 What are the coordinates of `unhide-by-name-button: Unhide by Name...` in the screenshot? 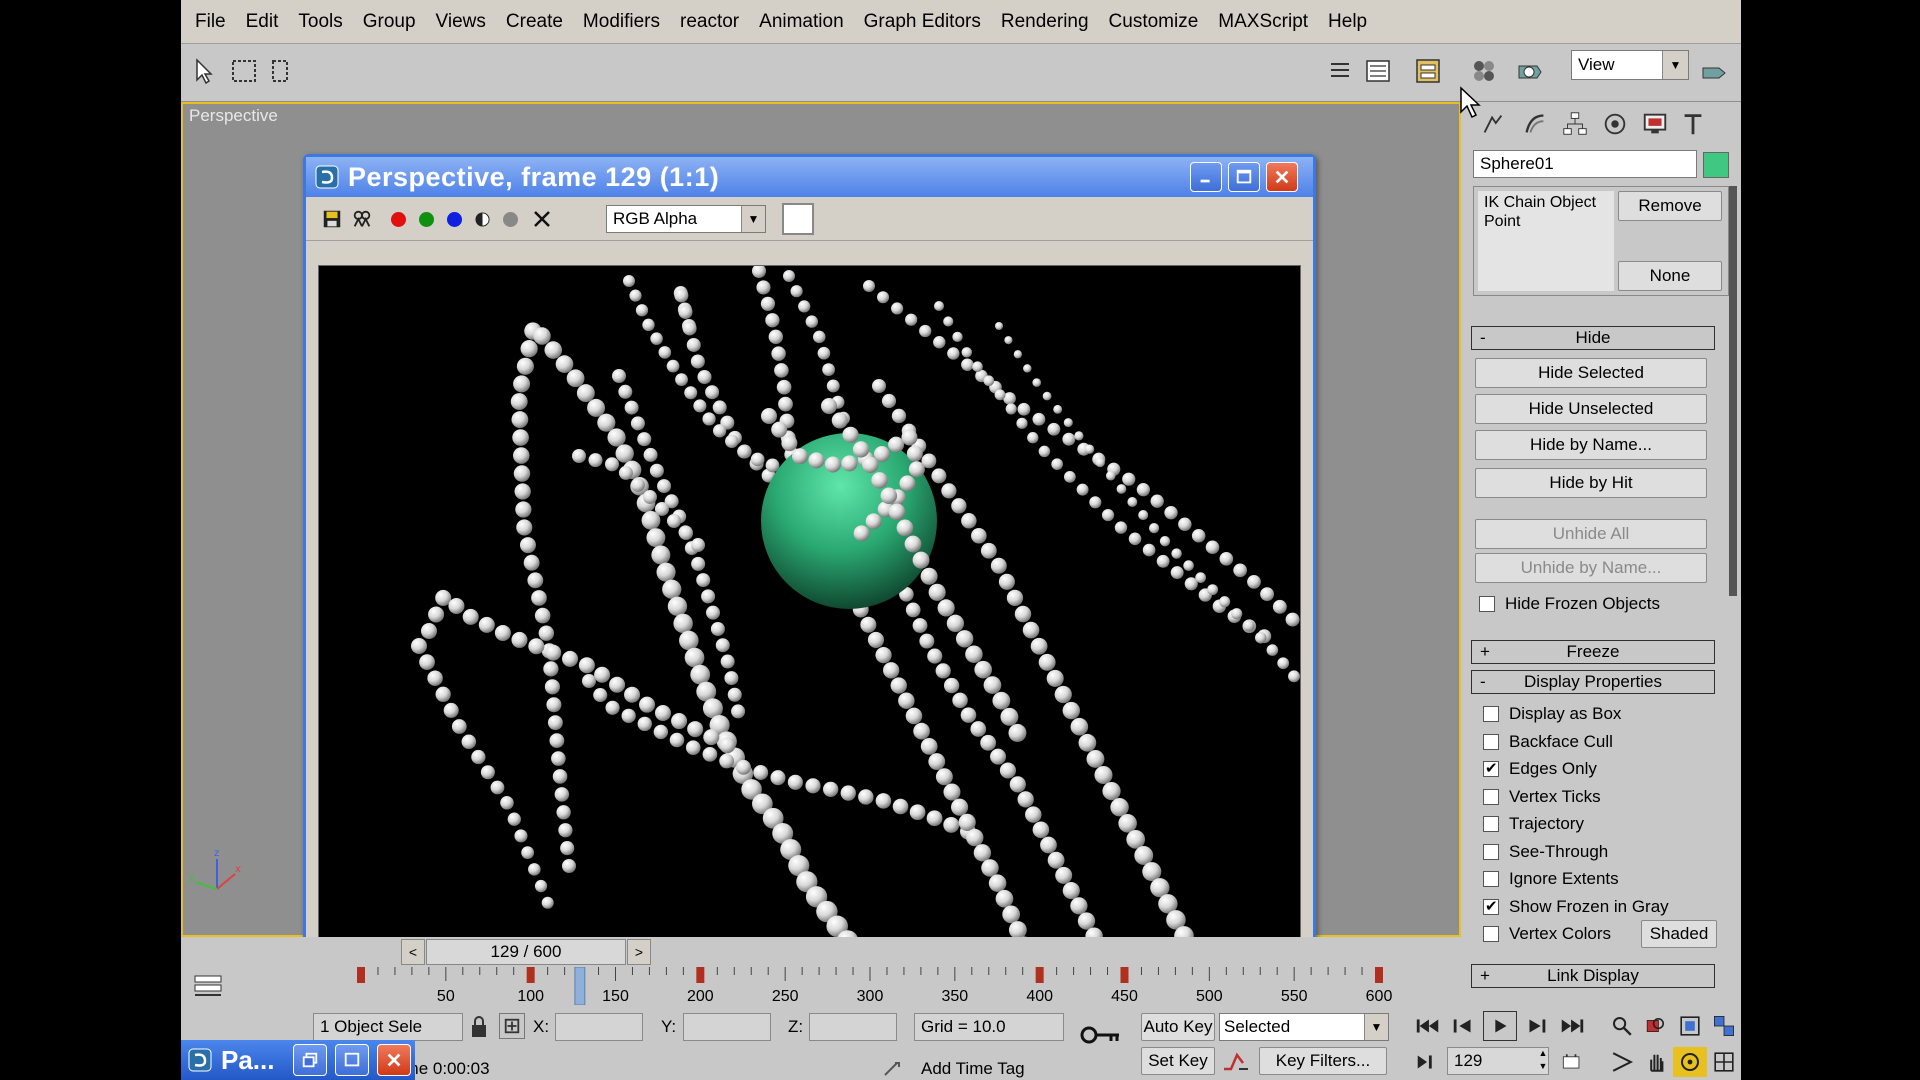 It's located at (1591, 568).